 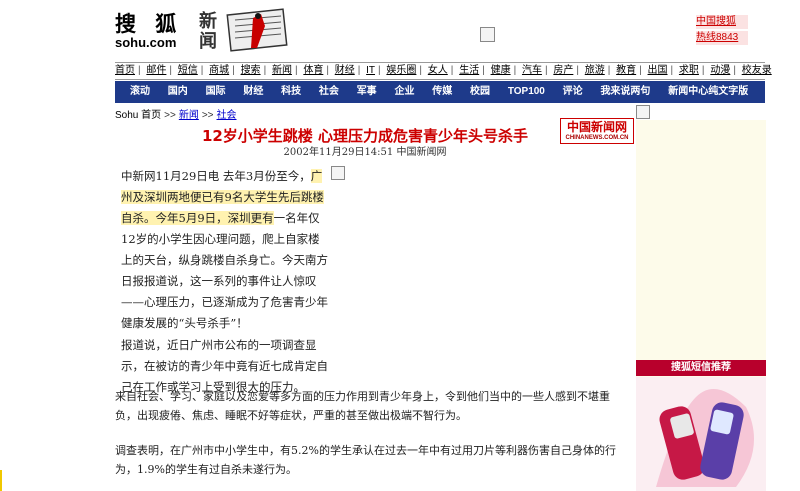 I want to click on nav-link: 首页, so click(x=125, y=70).